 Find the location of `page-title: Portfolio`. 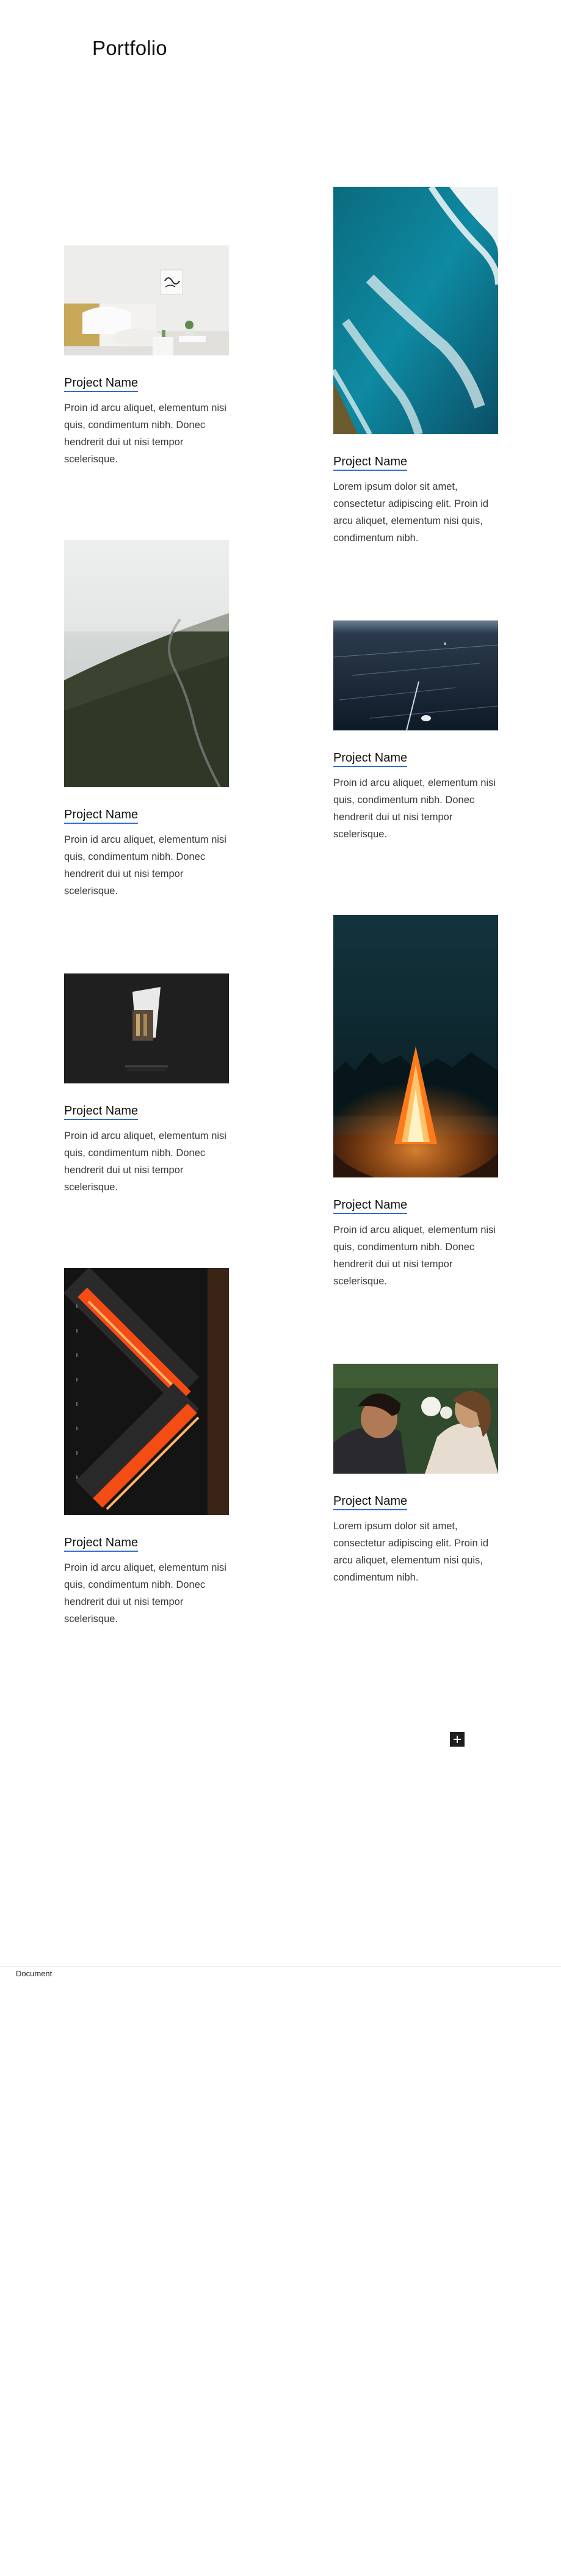

page-title: Portfolio is located at coordinates (129, 48).